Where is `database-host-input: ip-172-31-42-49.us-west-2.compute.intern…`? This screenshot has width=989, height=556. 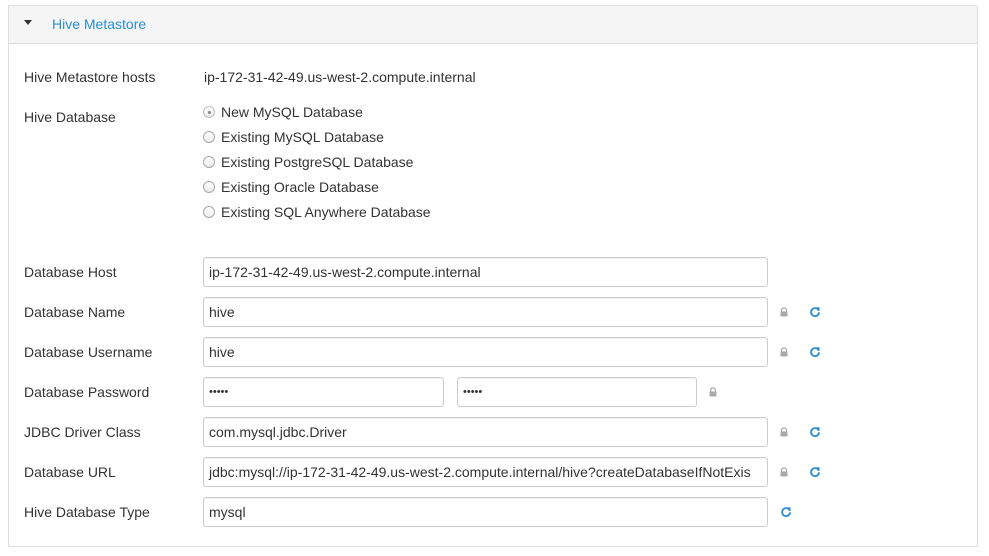
database-host-input: ip-172-31-42-49.us-west-2.compute.intern… is located at coordinates (485, 272).